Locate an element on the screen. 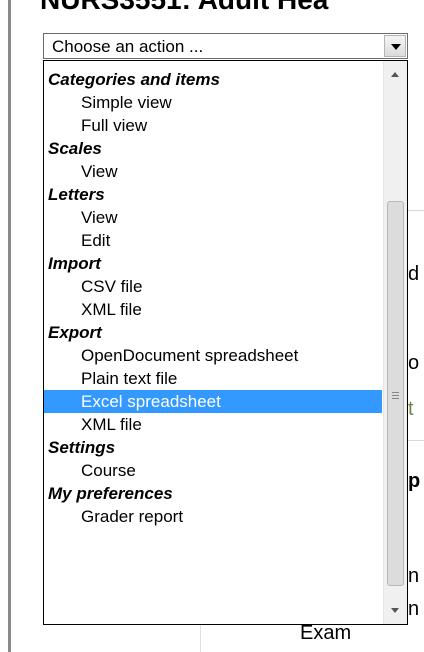  background-text: p is located at coordinates (414, 481).